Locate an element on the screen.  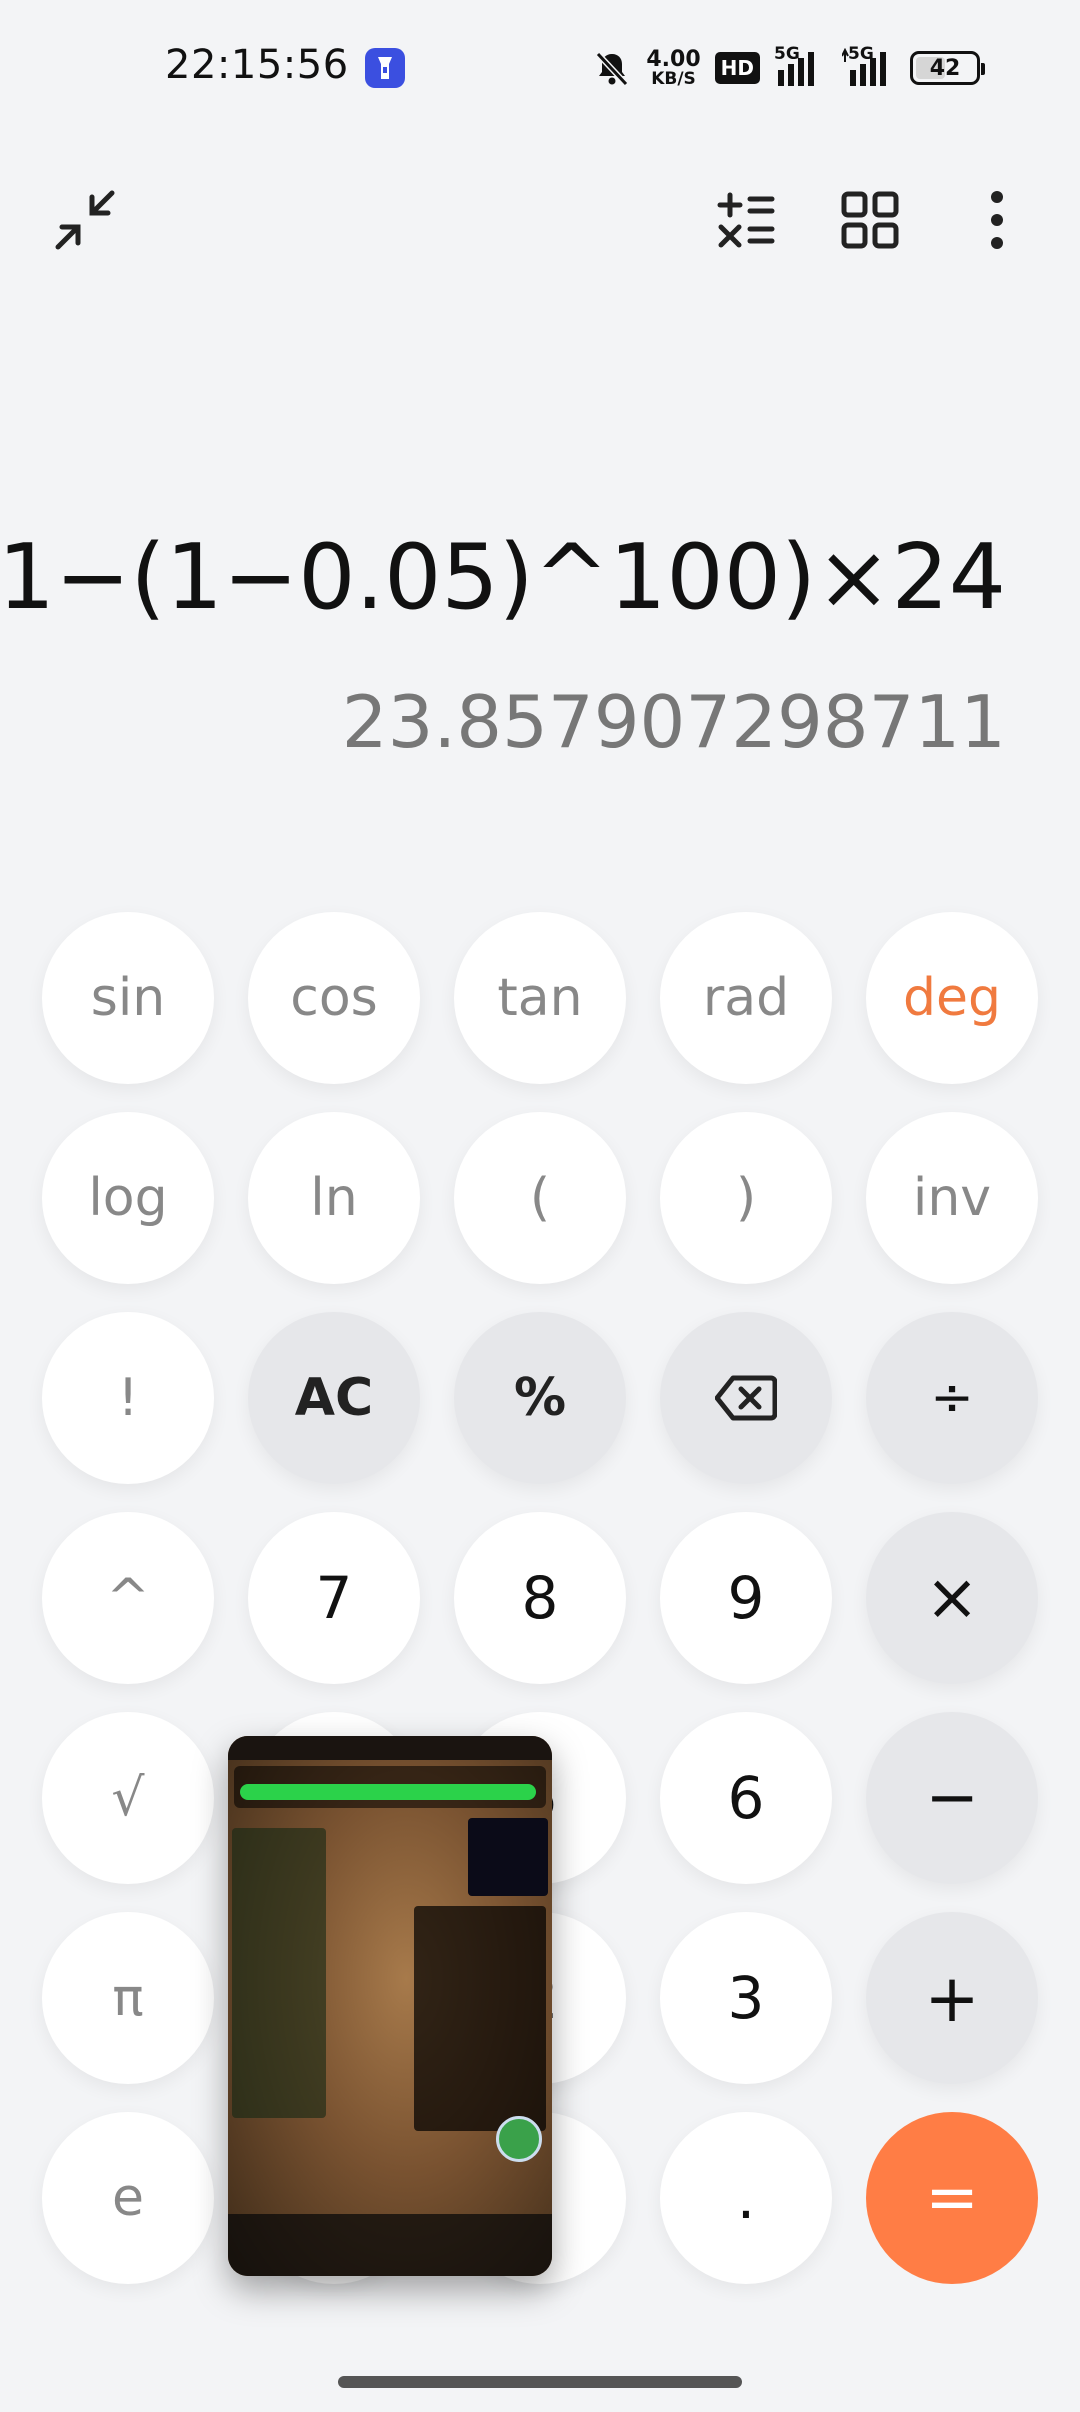
result-display: 23.857907298711 is located at coordinates (673, 722).